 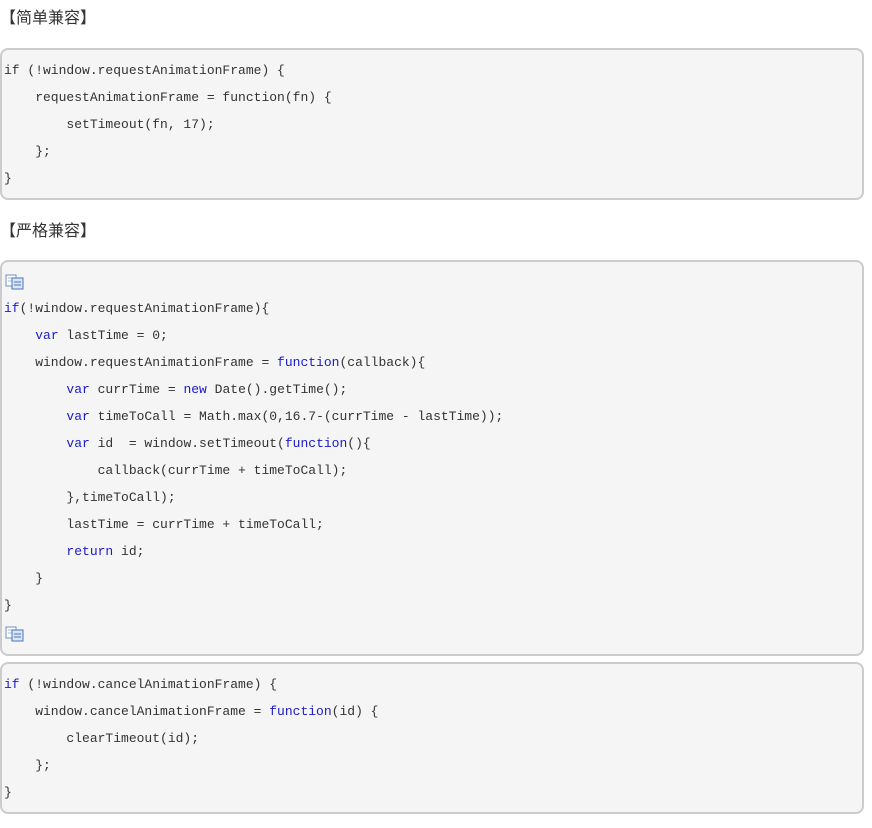 I want to click on code-line: requestAnimationFrame = function(fn) {, so click(x=168, y=98).